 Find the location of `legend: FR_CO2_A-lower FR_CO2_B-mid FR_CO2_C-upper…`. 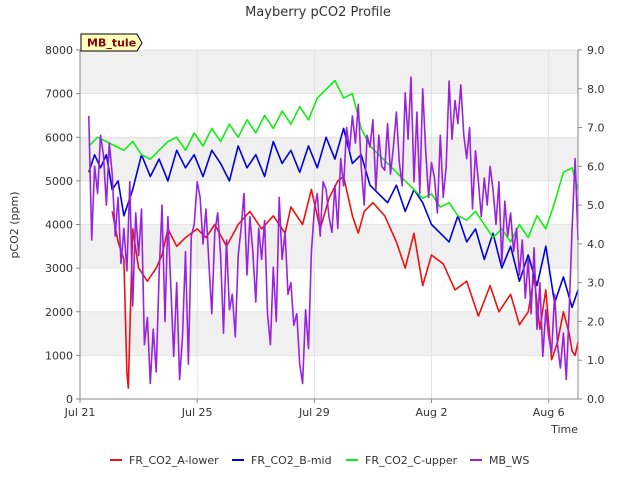

legend: FR_CO2_A-lower FR_CO2_B-mid FR_CO2_C-upper… is located at coordinates (319, 460).